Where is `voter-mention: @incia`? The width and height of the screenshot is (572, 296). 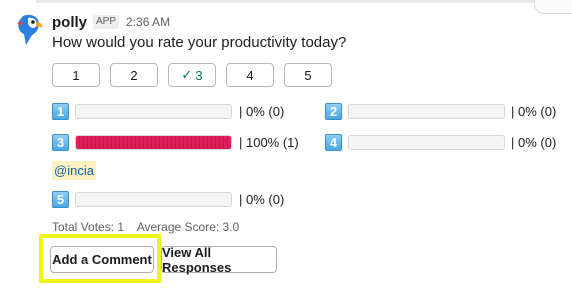
voter-mention: @incia is located at coordinates (74, 170).